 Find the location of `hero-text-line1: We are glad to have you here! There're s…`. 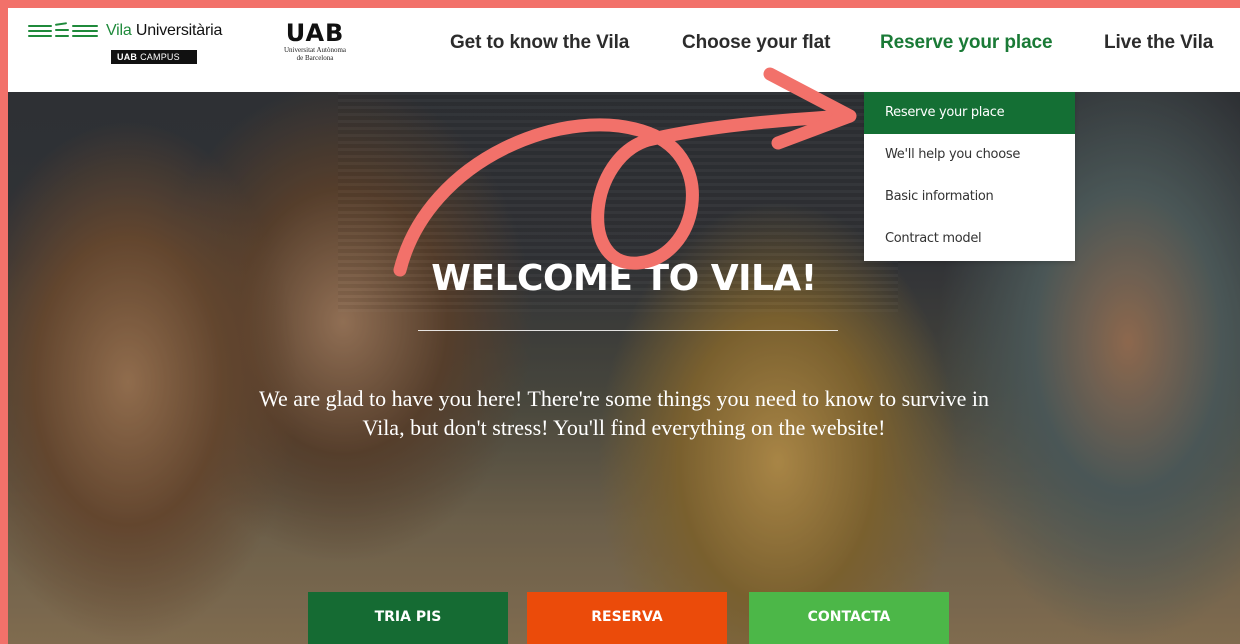

hero-text-line1: We are glad to have you here! There're s… is located at coordinates (624, 398).